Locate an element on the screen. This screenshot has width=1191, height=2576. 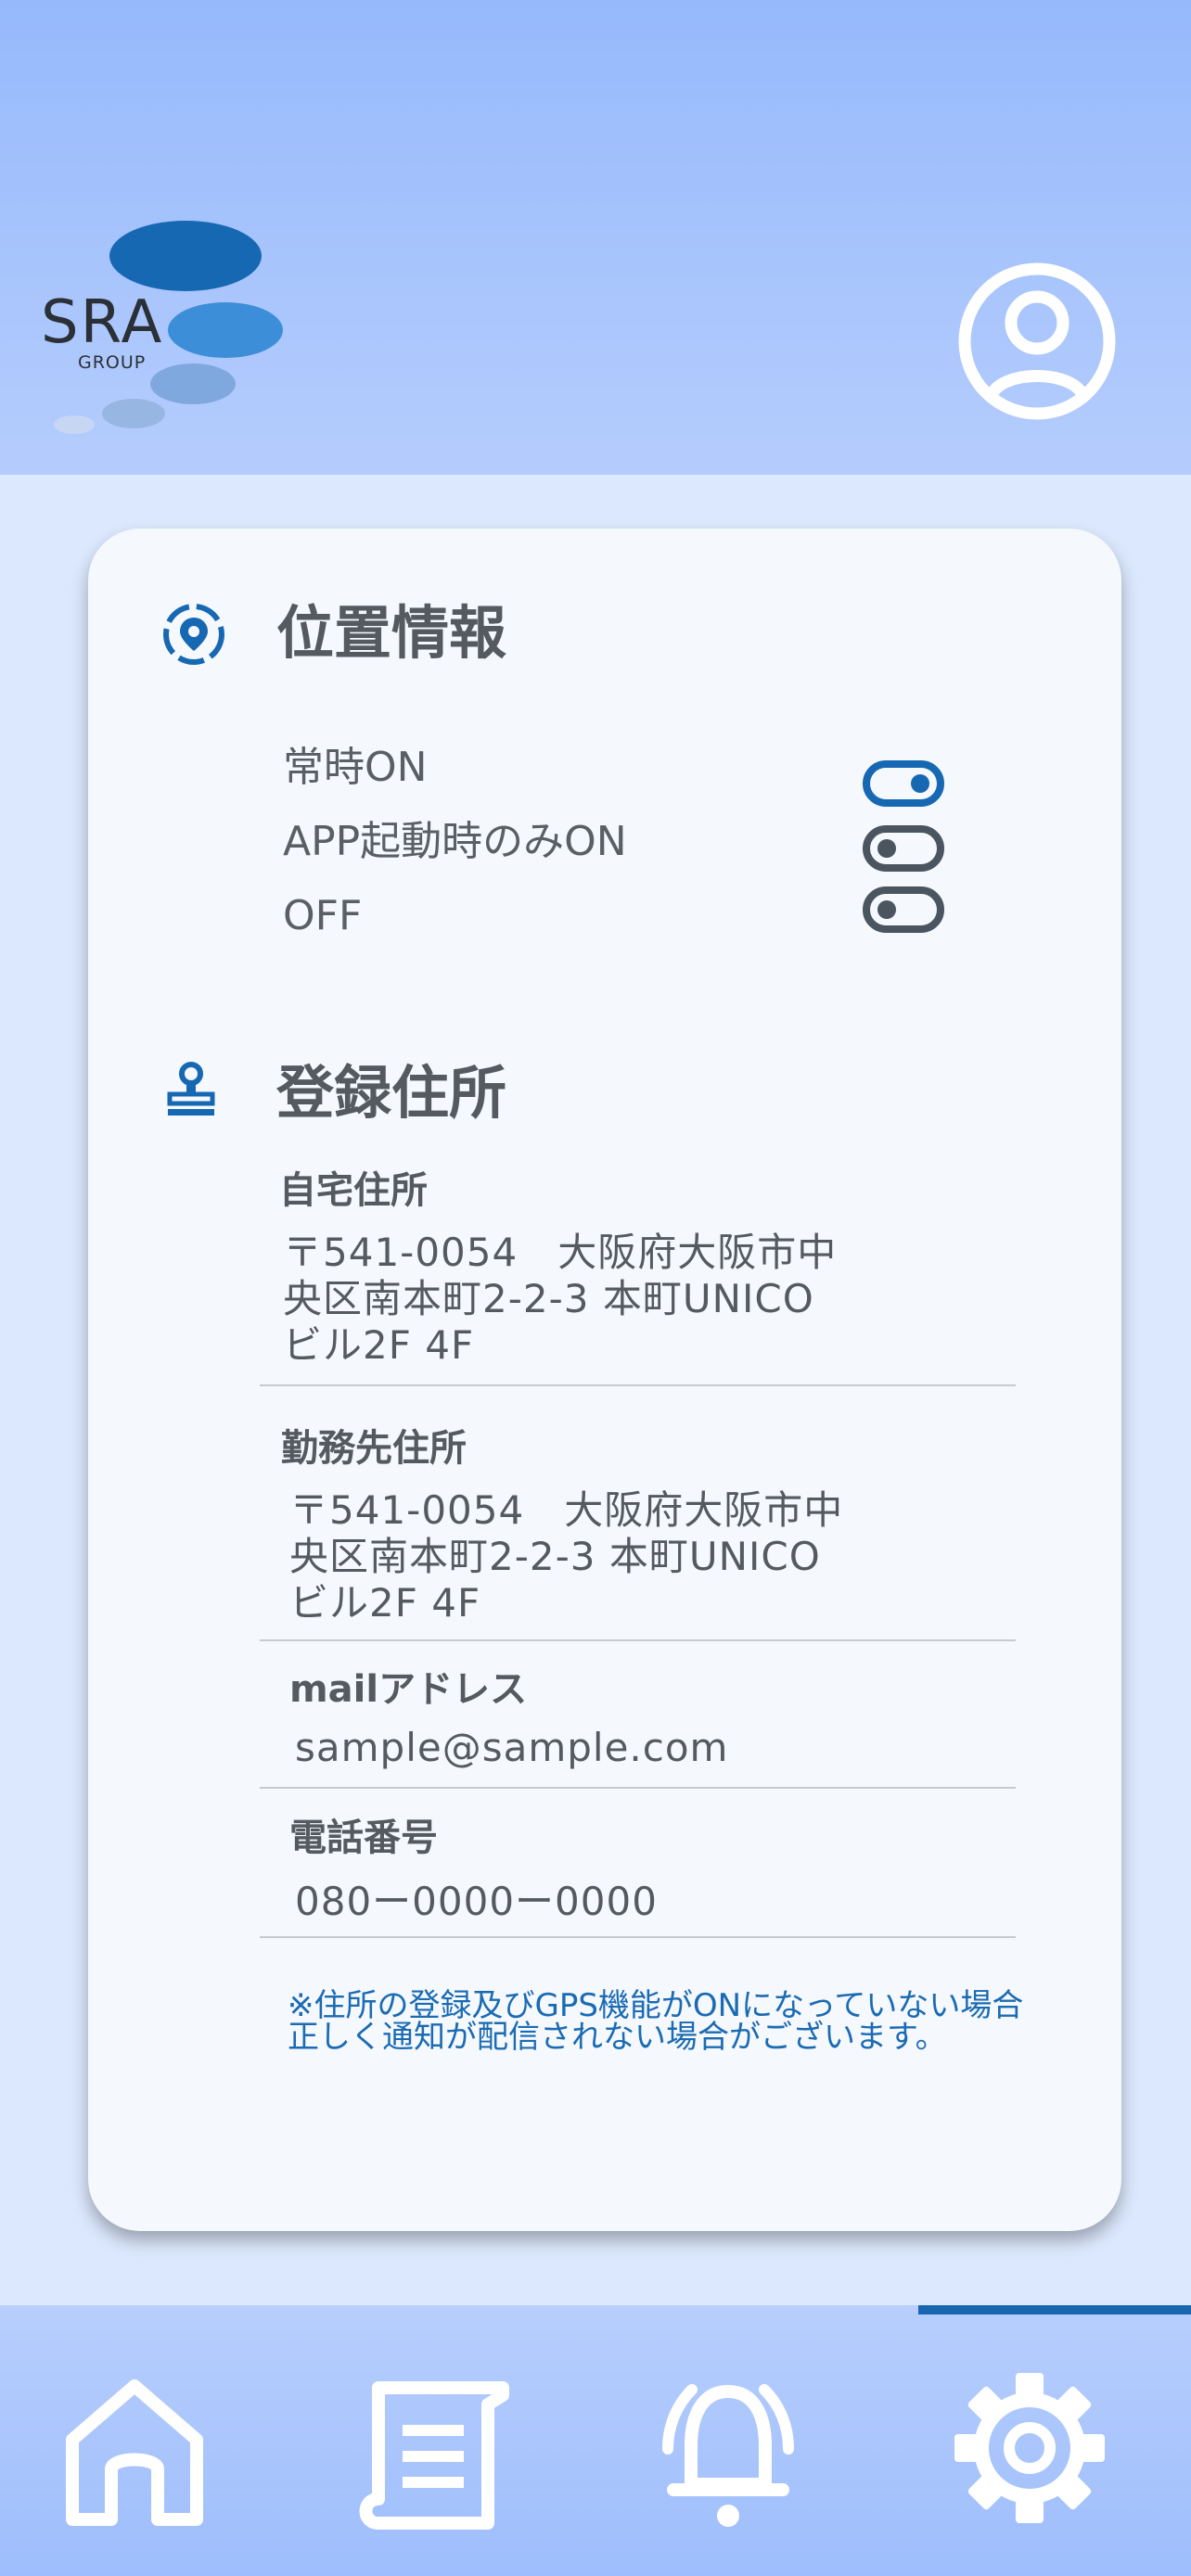
mail-address-value: sample@sample.com is located at coordinates (610, 1748).